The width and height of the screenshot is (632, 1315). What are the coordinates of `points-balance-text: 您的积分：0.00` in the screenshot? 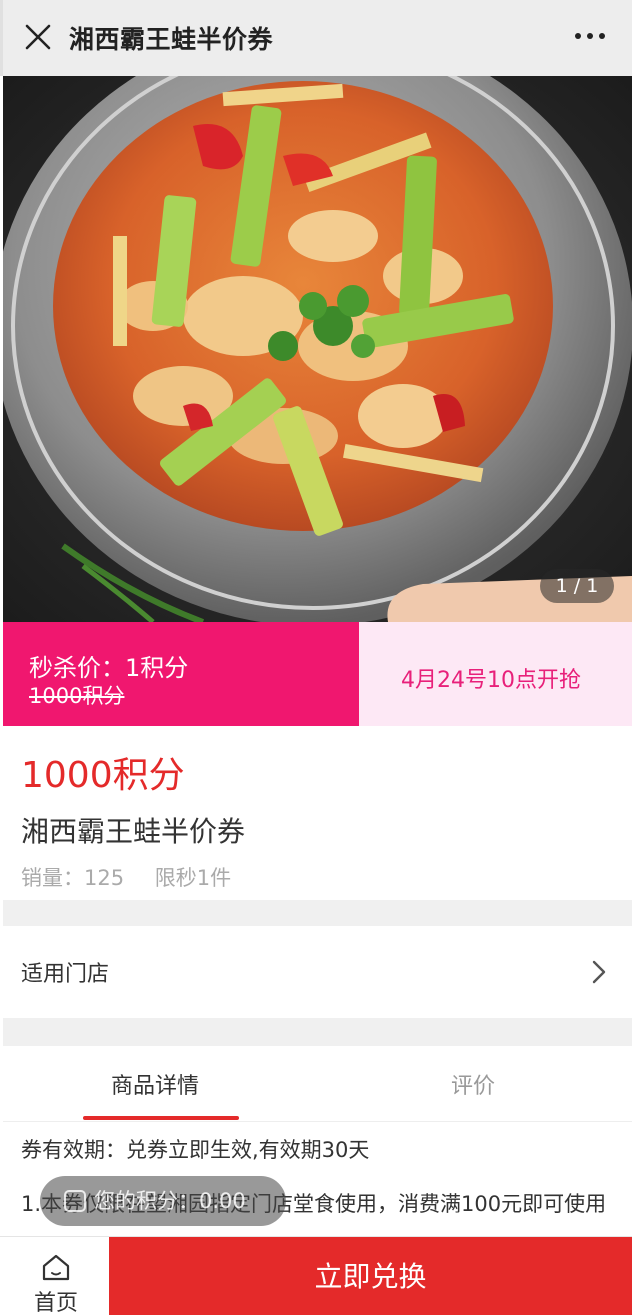 It's located at (170, 1201).